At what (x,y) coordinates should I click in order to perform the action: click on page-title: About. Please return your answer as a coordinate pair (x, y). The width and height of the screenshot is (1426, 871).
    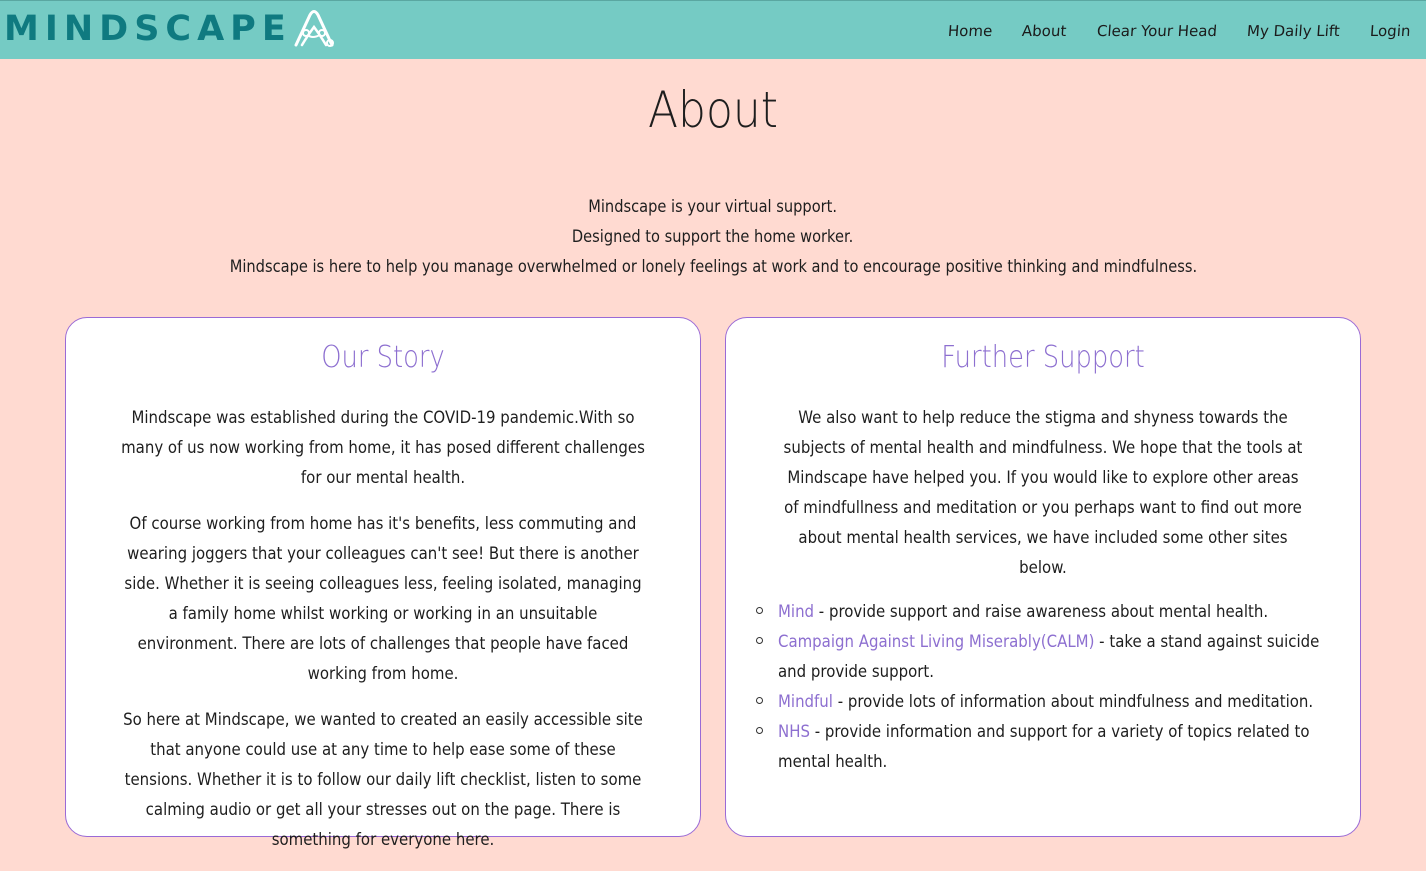
    Looking at the image, I should click on (713, 110).